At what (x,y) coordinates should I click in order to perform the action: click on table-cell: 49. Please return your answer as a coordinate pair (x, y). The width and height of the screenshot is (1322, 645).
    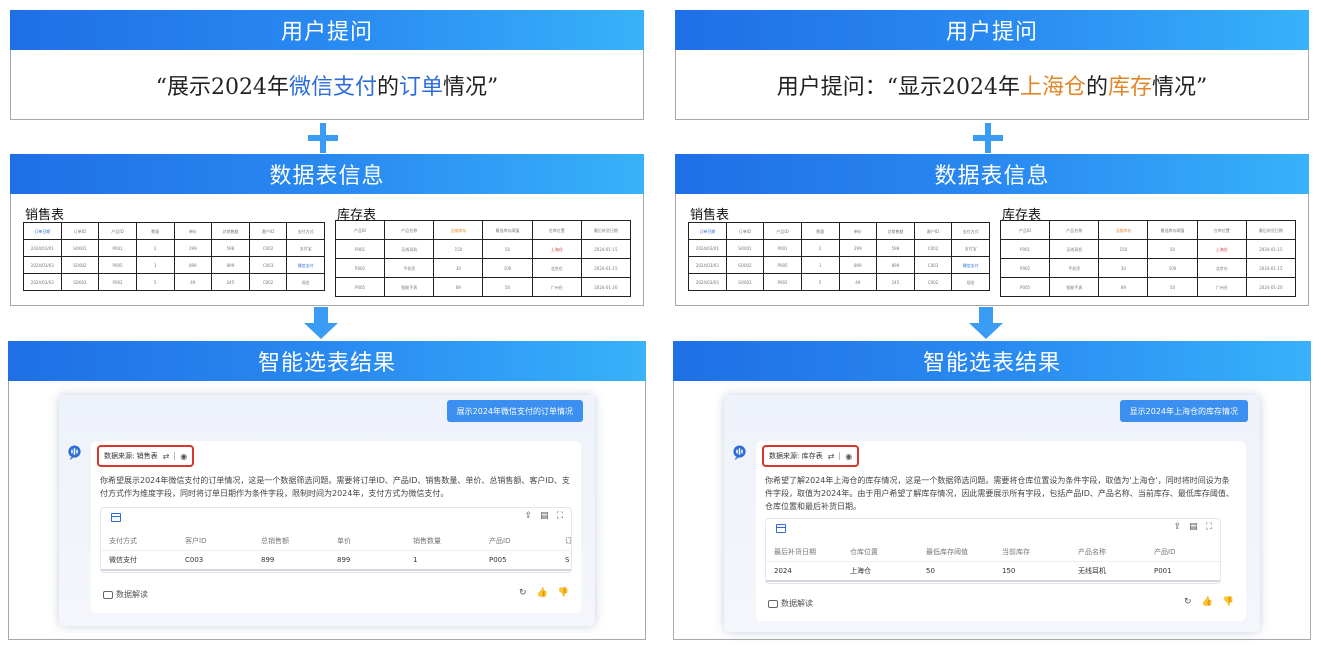
    Looking at the image, I should click on (193, 282).